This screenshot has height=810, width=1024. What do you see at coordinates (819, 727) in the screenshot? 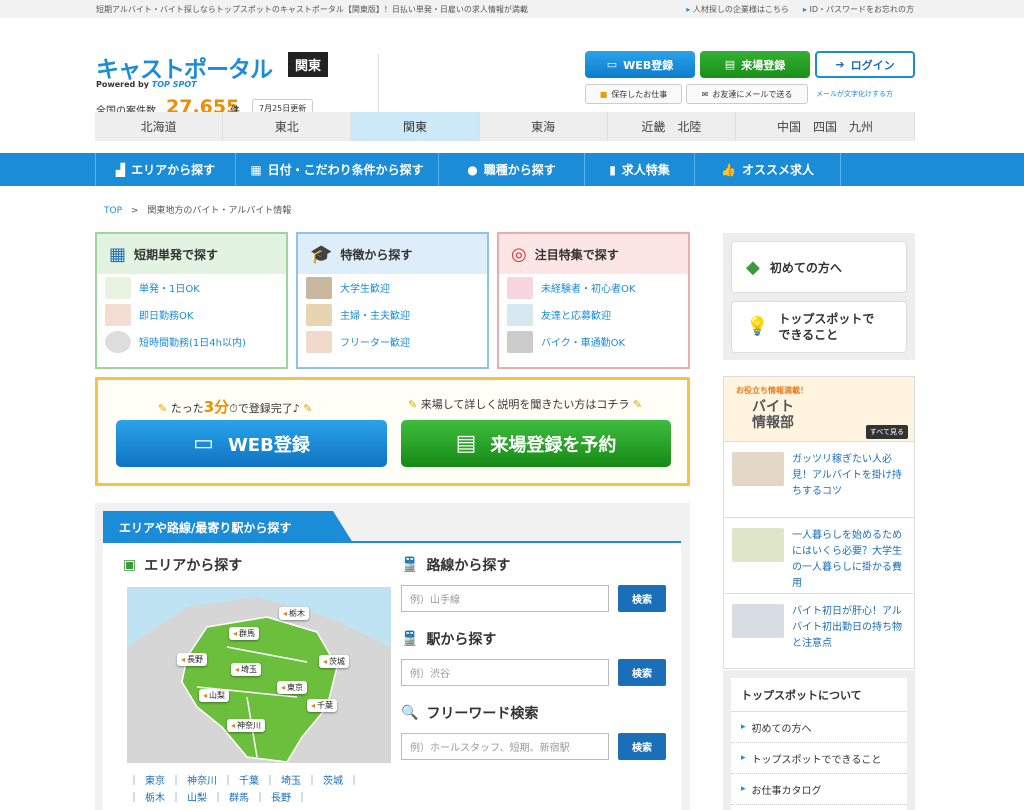
I see `about-link: 初めての方へ` at bounding box center [819, 727].